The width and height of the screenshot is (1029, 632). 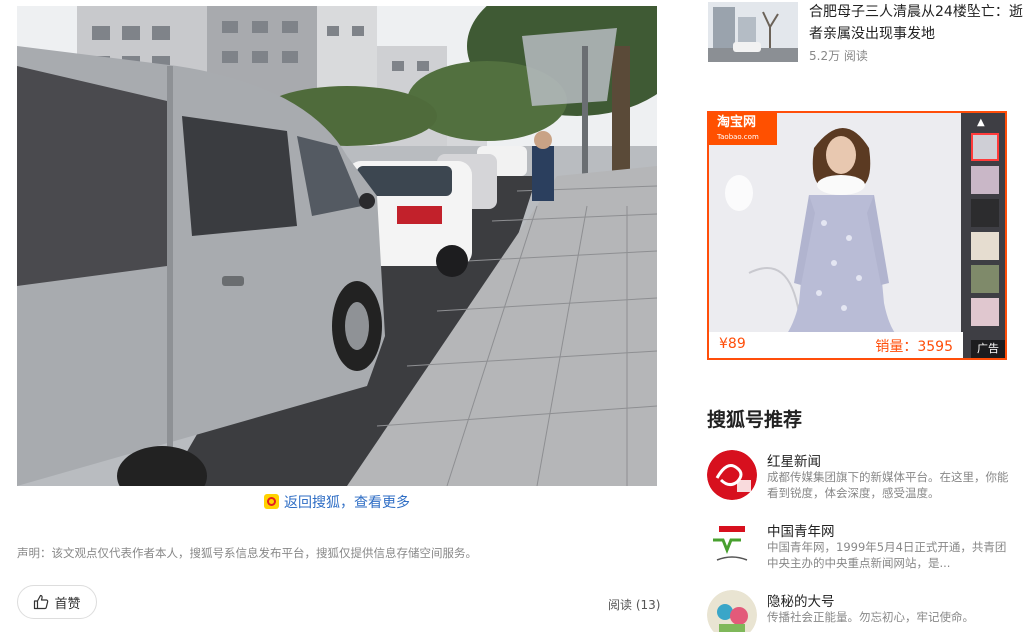 I want to click on account-name: 红星新闻, so click(x=794, y=460).